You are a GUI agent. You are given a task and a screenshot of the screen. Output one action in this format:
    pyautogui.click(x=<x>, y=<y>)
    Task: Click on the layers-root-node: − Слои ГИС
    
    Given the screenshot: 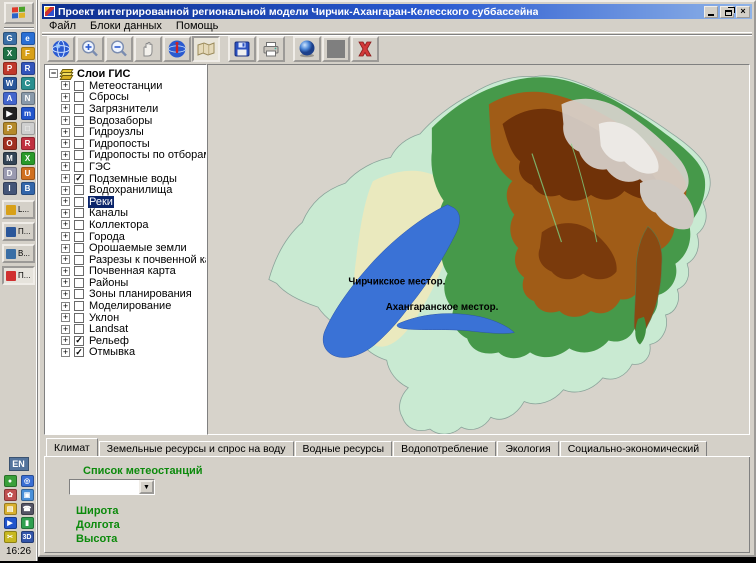 What is the action you would take?
    pyautogui.click(x=125, y=73)
    